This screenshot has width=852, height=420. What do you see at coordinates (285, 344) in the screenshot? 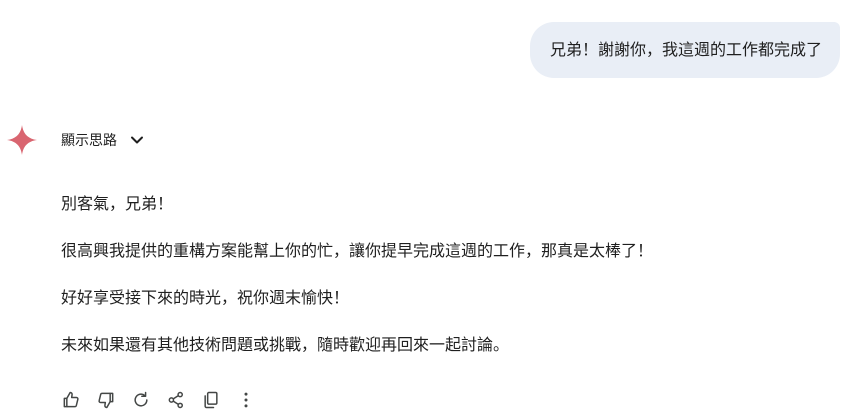
I see `response-paragraph: 未來如果還有其他技術問題或挑戰，隨時歡迎再回來一起討論。` at bounding box center [285, 344].